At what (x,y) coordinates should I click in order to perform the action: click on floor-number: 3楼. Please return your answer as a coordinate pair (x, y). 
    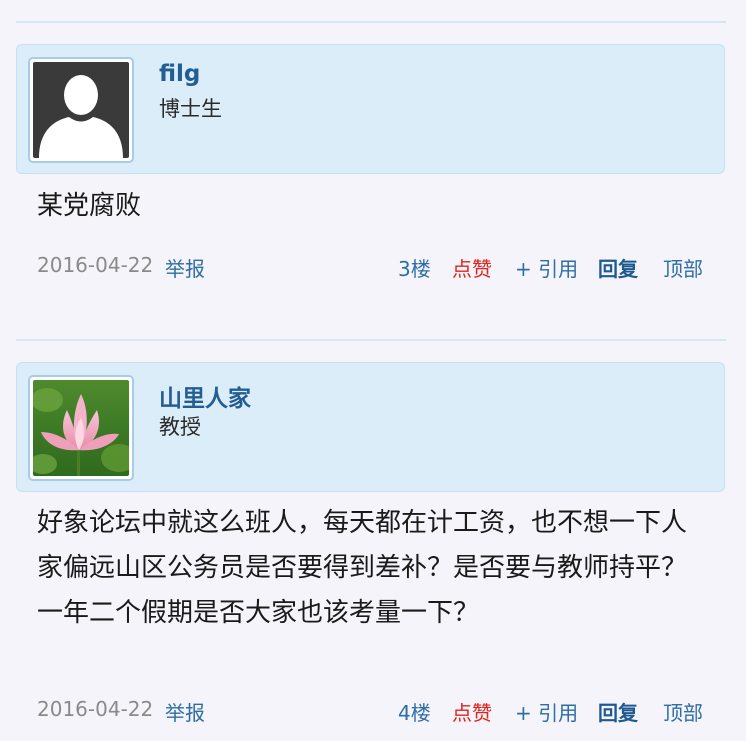
    Looking at the image, I should click on (414, 267).